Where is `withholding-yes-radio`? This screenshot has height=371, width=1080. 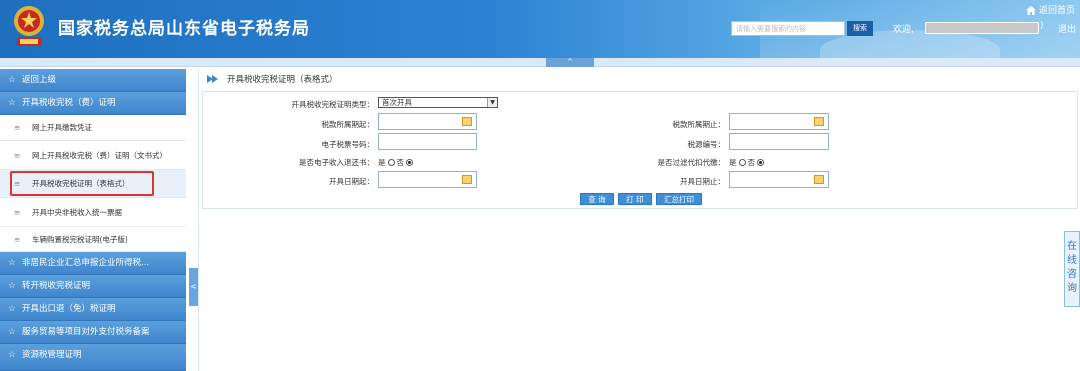 withholding-yes-radio is located at coordinates (742, 162).